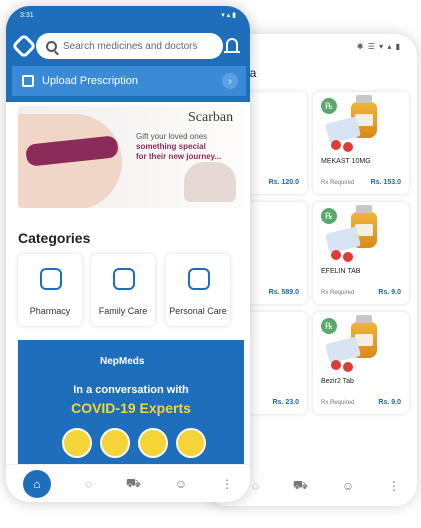 The height and width of the screenshot is (528, 421). Describe the element at coordinates (385, 182) in the screenshot. I see `product-price: Rs. 153.0` at that location.